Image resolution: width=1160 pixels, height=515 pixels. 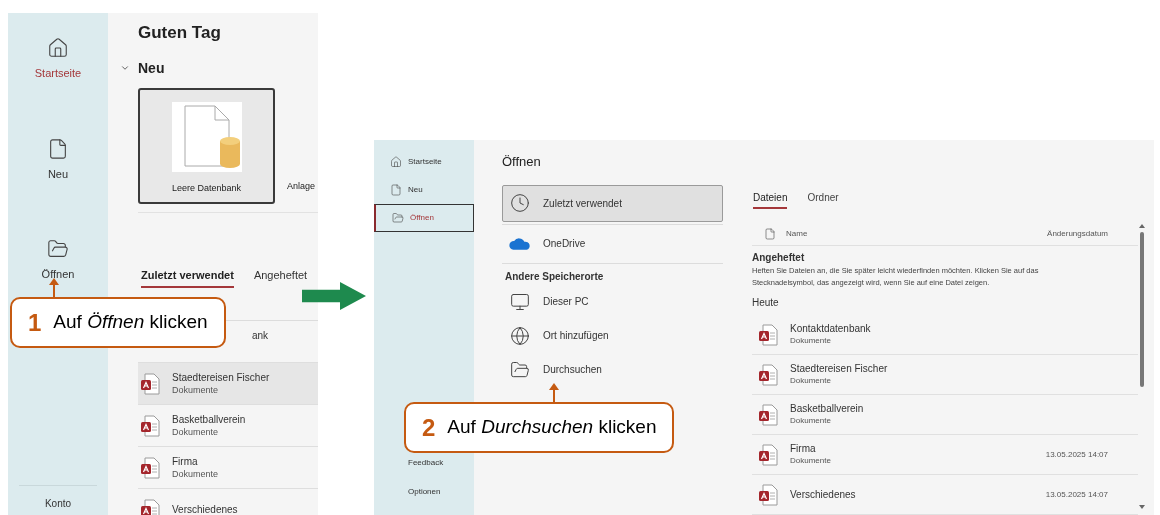 What do you see at coordinates (766, 303) in the screenshot?
I see `section-heading: Heute` at bounding box center [766, 303].